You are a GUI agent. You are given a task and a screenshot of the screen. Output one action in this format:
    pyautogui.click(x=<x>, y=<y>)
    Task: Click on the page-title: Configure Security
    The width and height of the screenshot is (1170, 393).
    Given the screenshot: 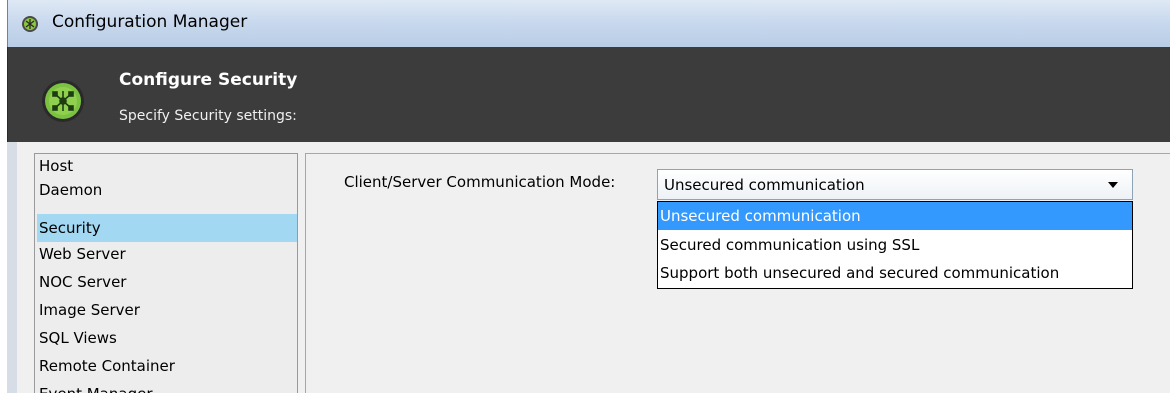 What is the action you would take?
    pyautogui.click(x=208, y=80)
    